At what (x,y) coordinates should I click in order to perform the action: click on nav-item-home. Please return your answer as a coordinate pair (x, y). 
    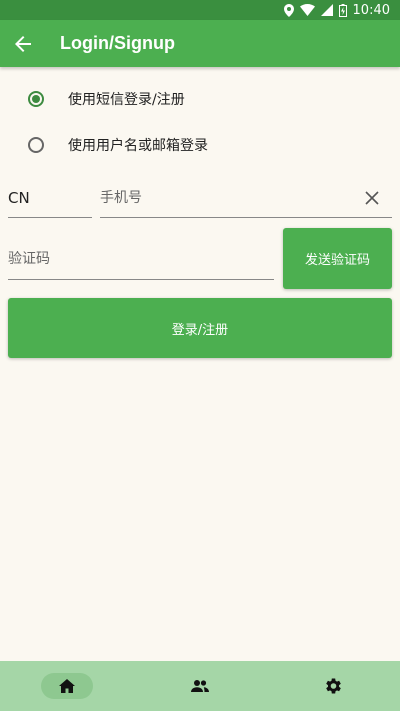
    Looking at the image, I should click on (66, 686).